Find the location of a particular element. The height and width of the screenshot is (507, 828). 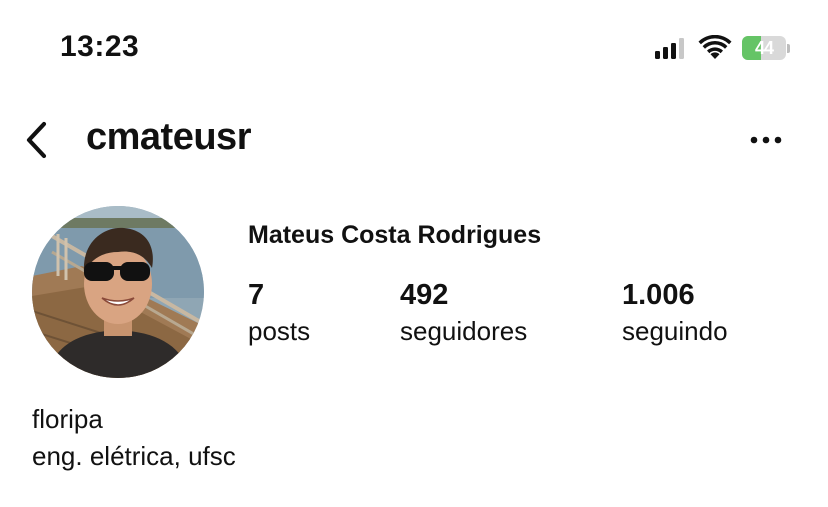

posts-count: 7 is located at coordinates (256, 295).